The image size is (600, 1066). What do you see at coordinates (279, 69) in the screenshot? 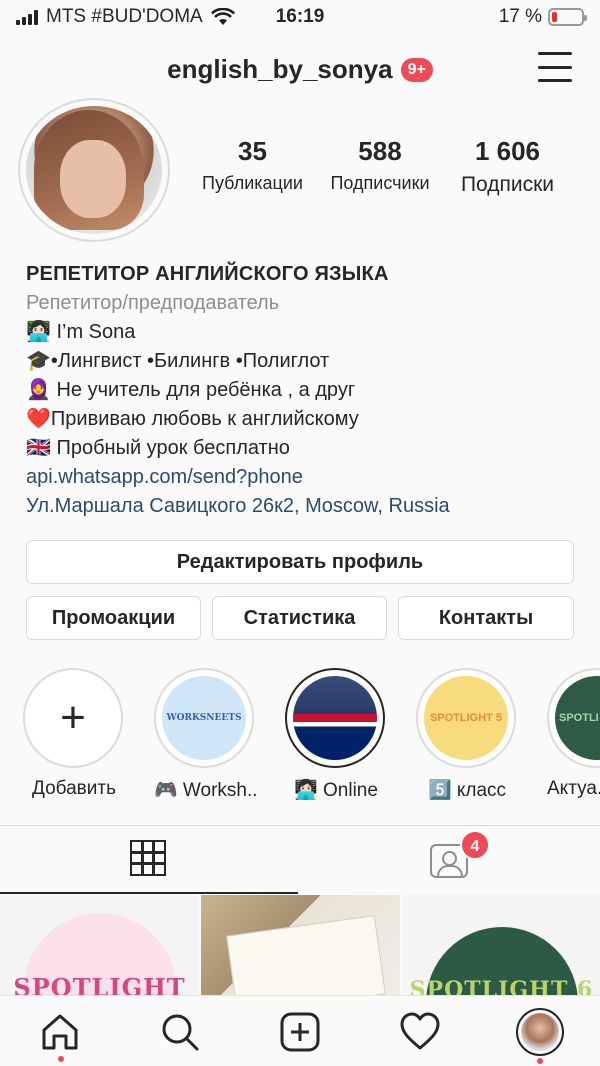
I see `username-title: english_by_sonya` at bounding box center [279, 69].